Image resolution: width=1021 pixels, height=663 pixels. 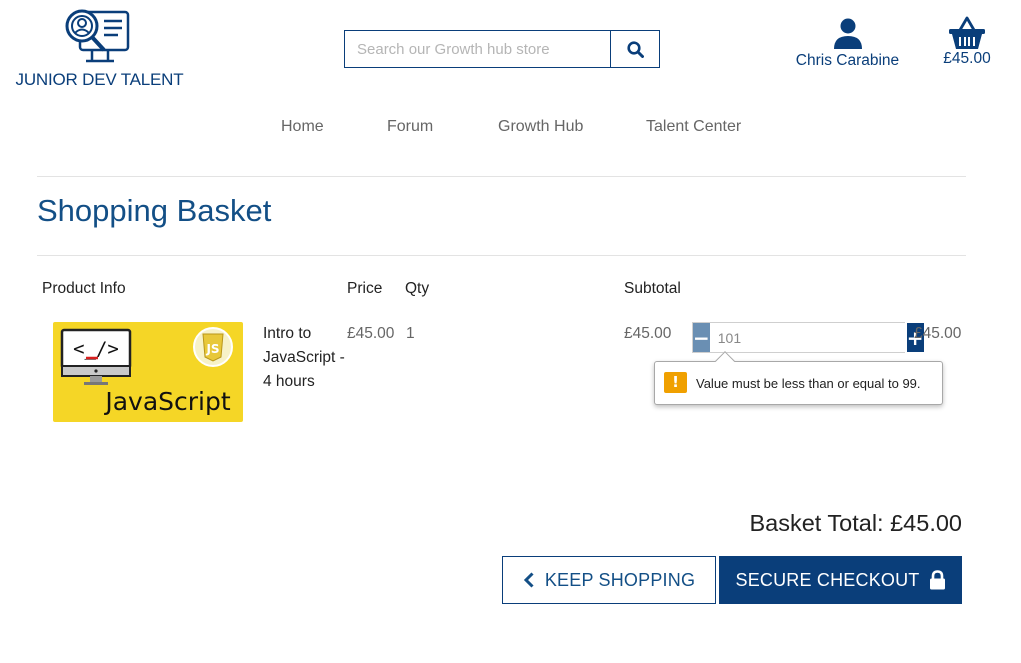 I want to click on tooltip-arrow, so click(x=725, y=361).